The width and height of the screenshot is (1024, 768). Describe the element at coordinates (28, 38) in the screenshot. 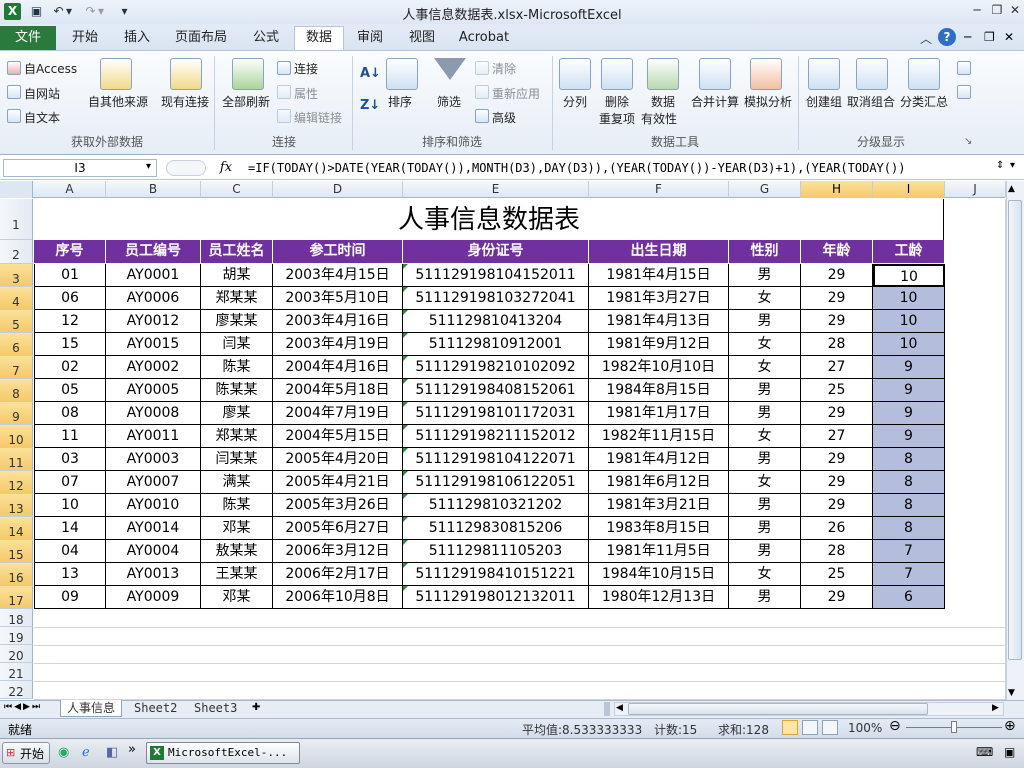

I see `tab-file: 文件` at that location.